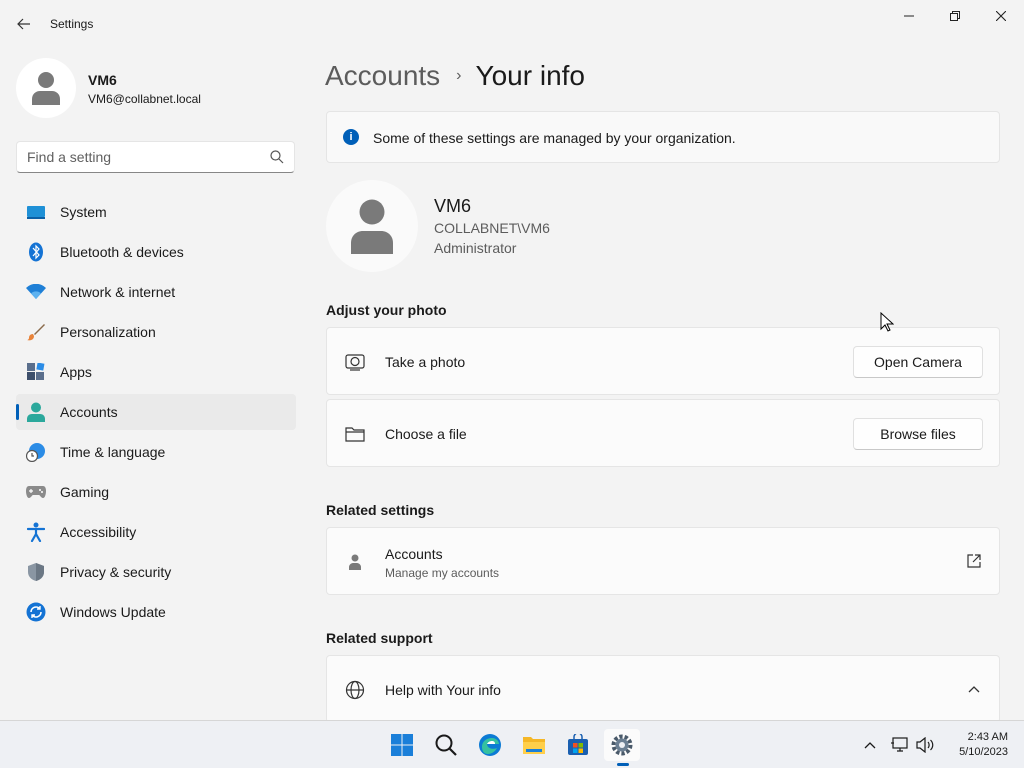  Describe the element at coordinates (355, 690) in the screenshot. I see `globe-icon` at that location.